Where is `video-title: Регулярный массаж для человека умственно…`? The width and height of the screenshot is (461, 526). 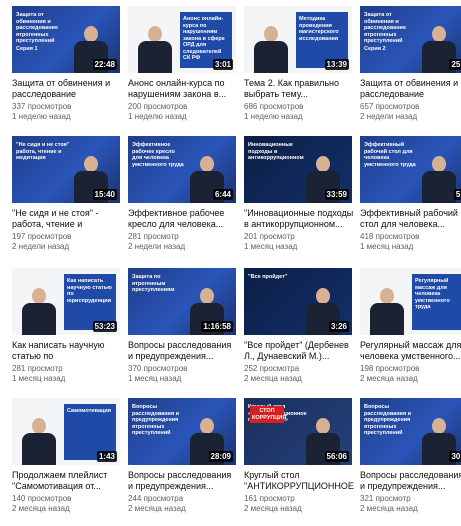
video-title: Регулярный массаж для человека умственно… is located at coordinates (410, 351).